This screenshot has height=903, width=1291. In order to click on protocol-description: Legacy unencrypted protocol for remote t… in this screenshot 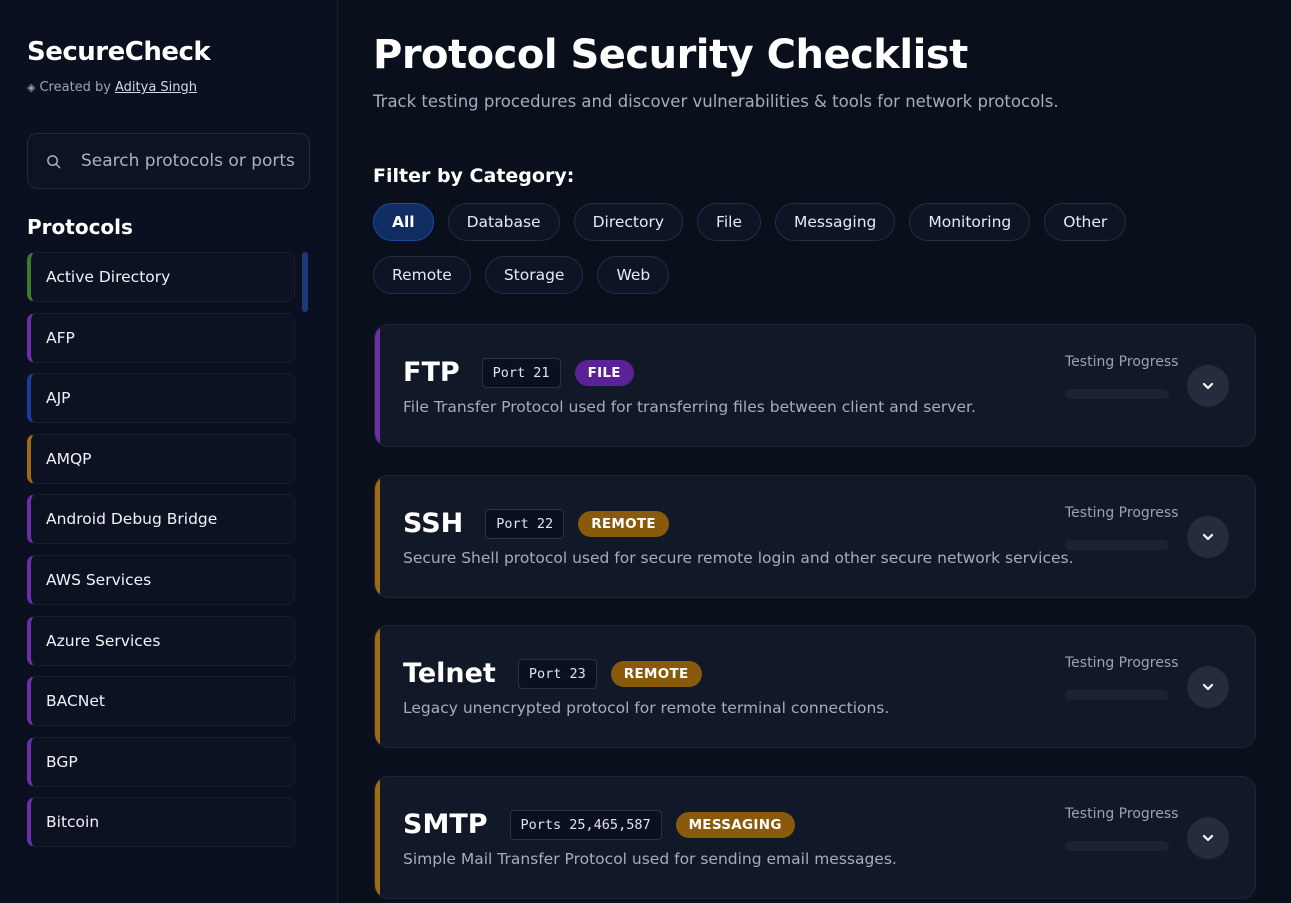, I will do `click(646, 708)`.